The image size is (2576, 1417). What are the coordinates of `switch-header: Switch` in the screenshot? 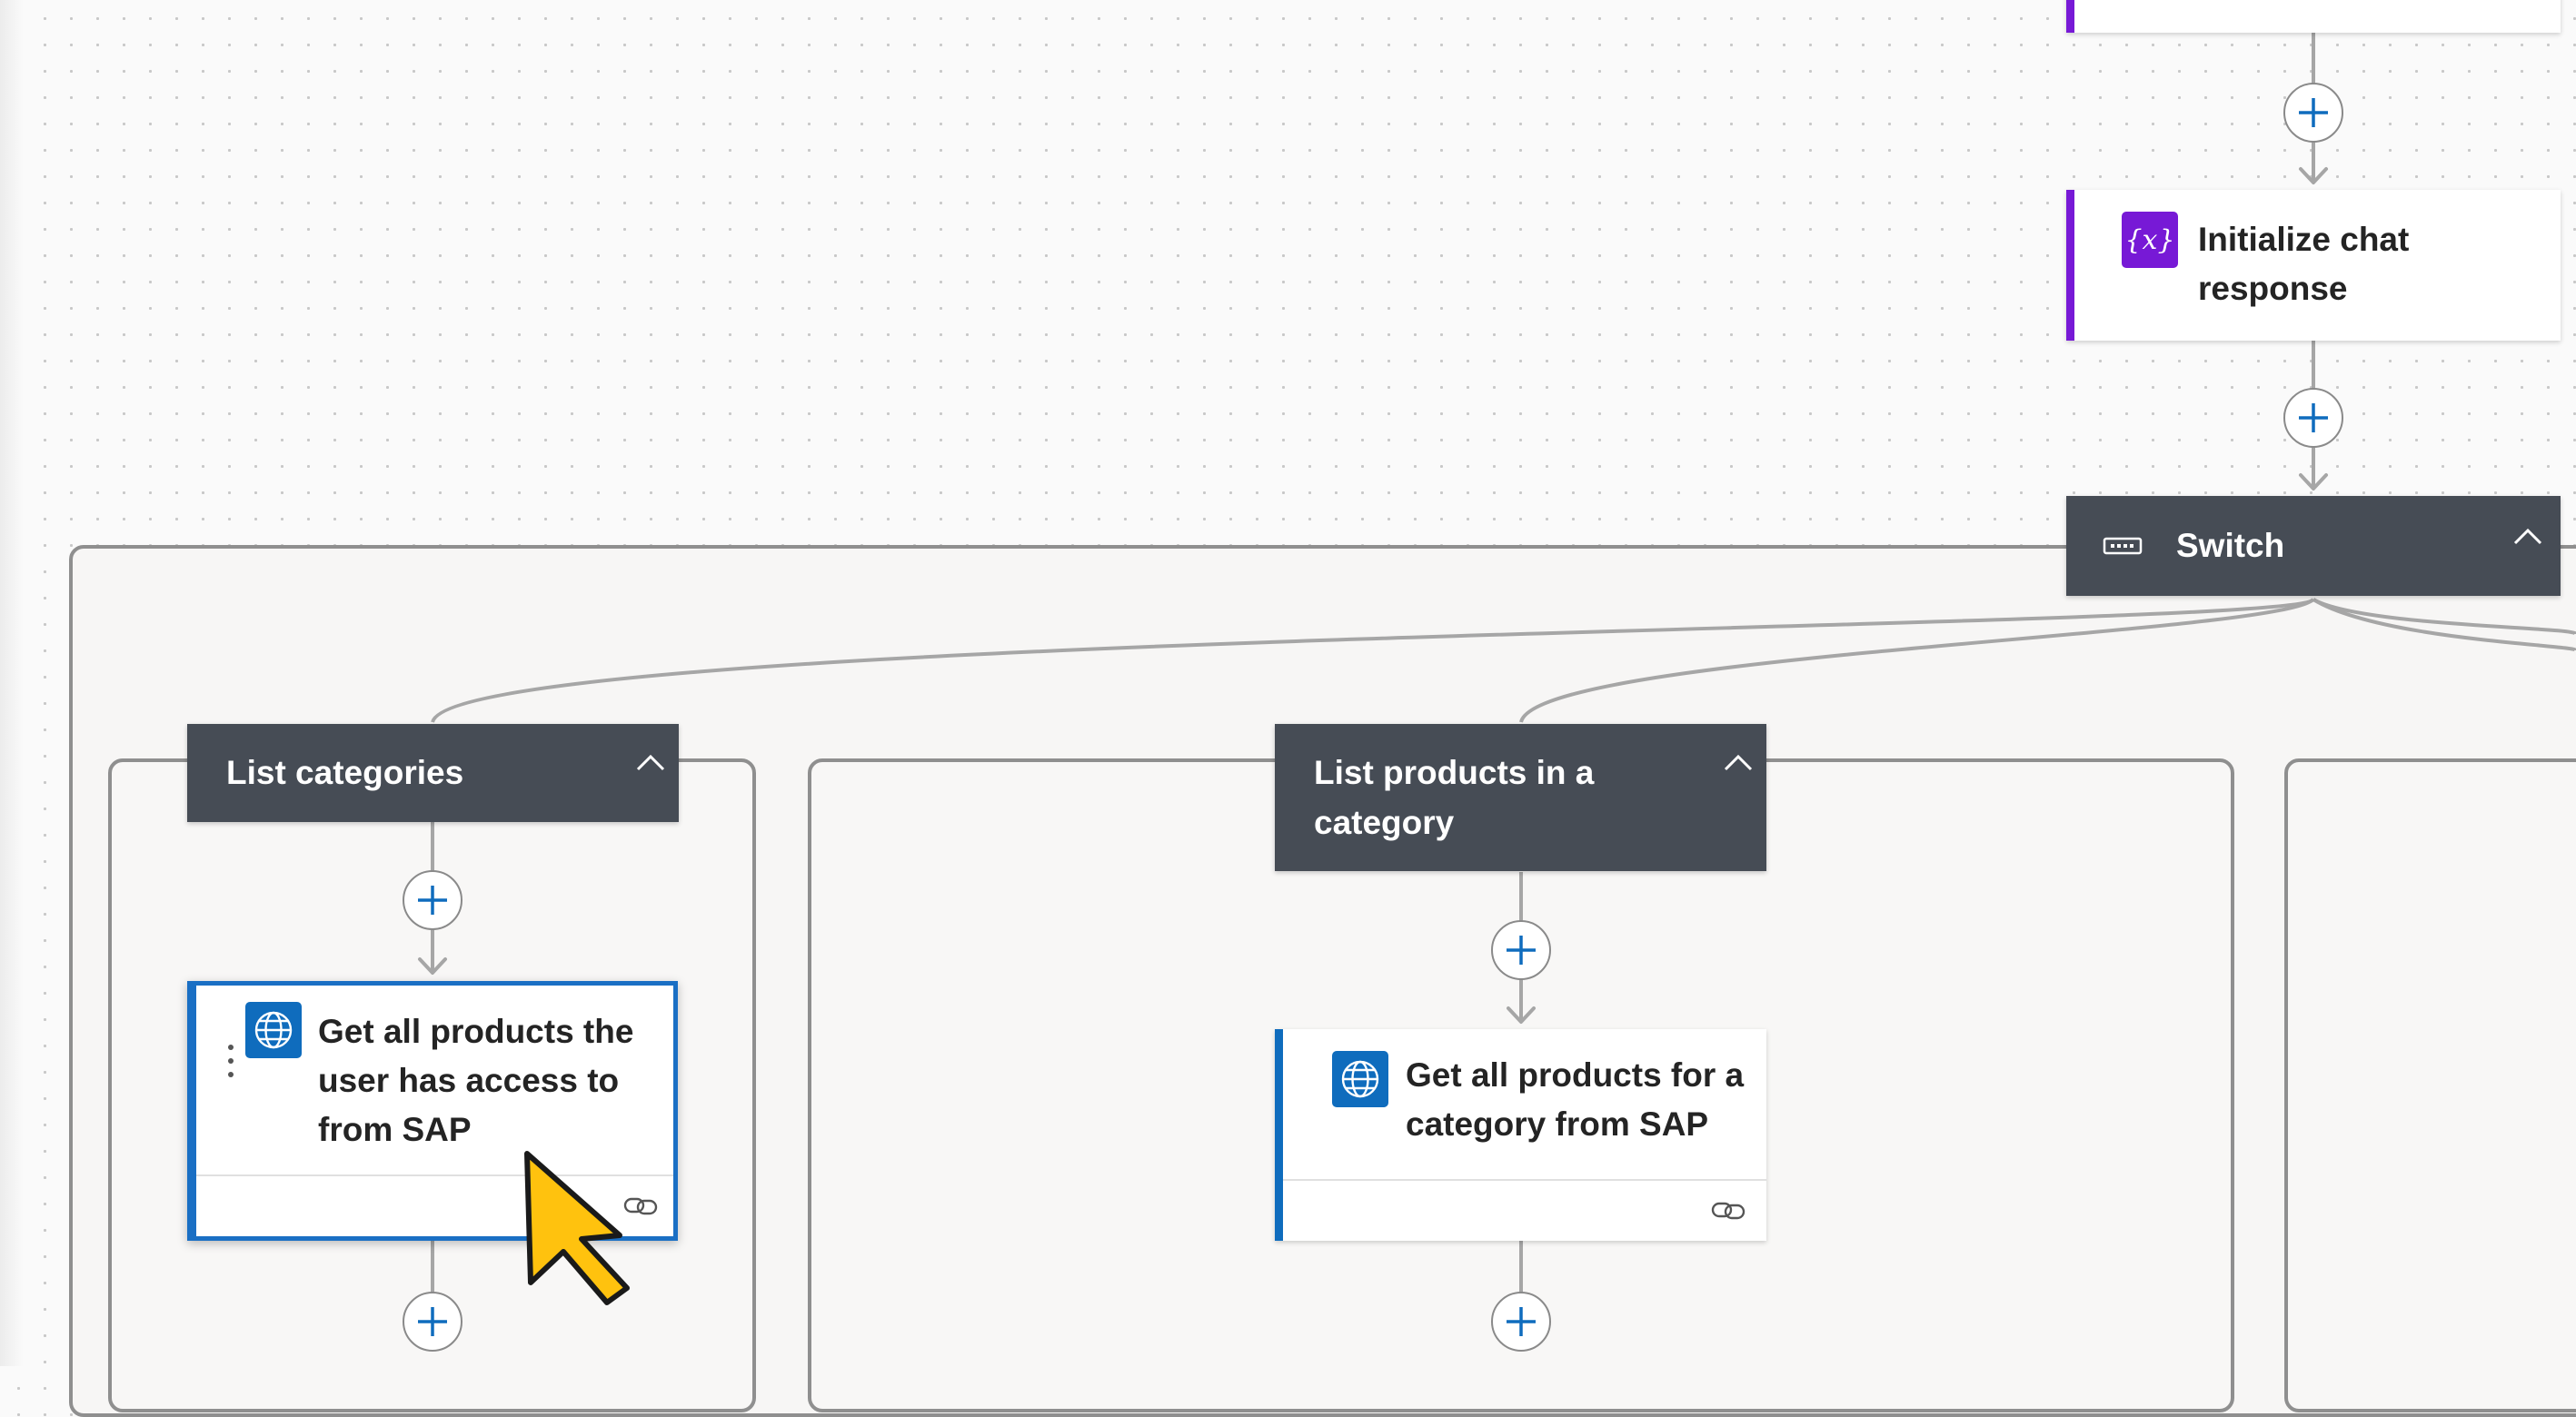 It's located at (2314, 546).